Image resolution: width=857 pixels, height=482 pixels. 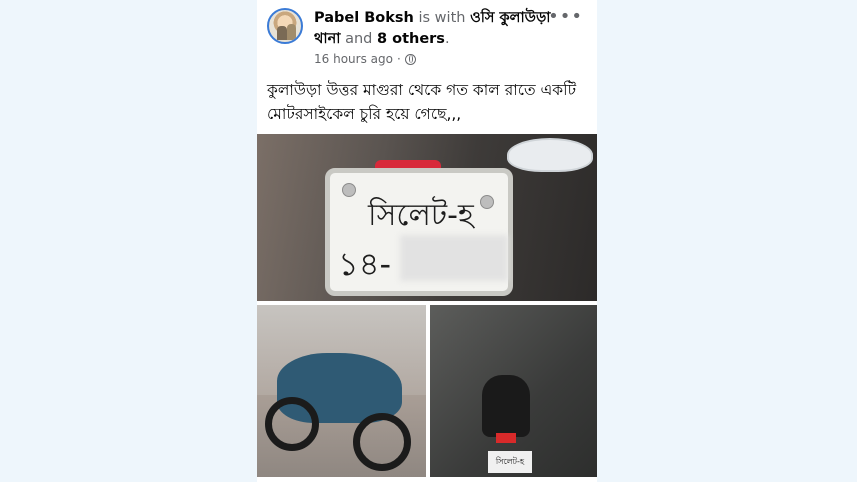 I want to click on motorcycle-taillight, so click(x=506, y=438).